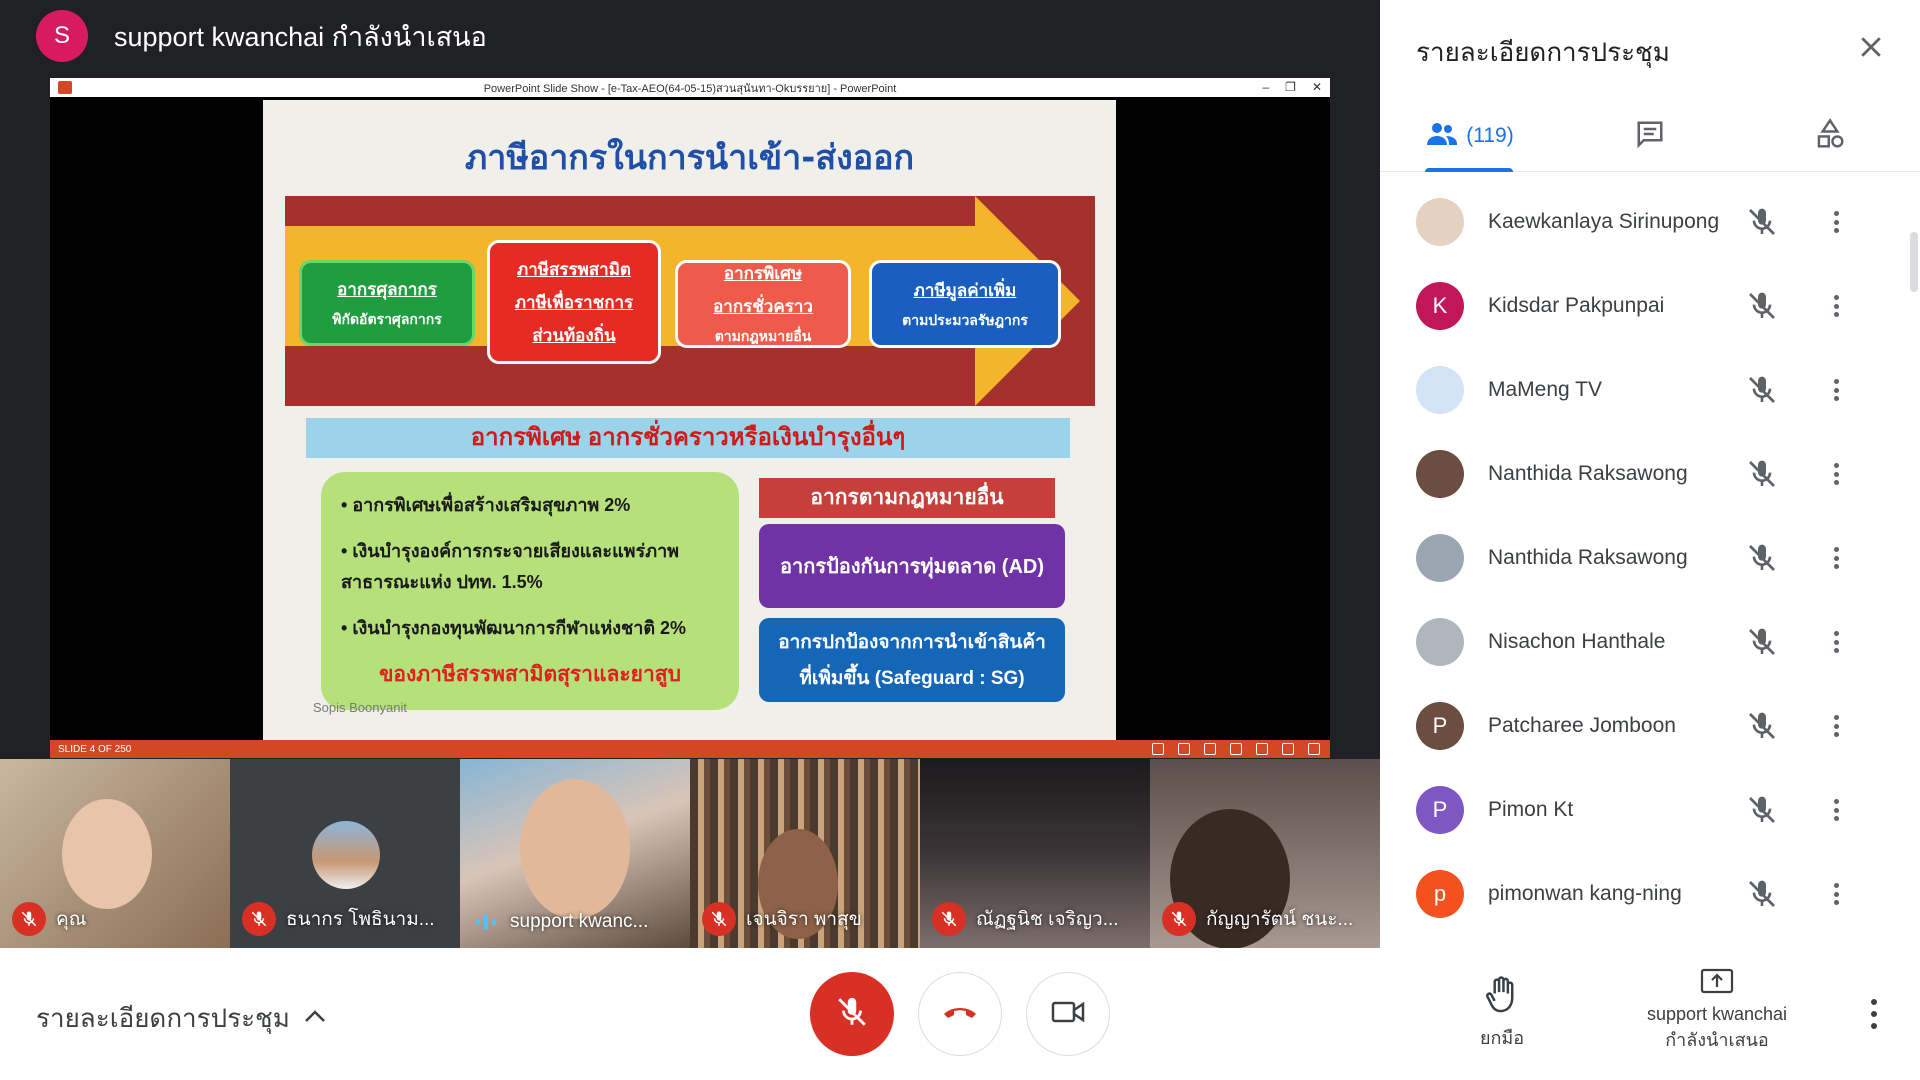 The image size is (1920, 1080). Describe the element at coordinates (1650, 222) in the screenshot. I see `participant-row: Kaewkanlaya Sirinupong` at that location.